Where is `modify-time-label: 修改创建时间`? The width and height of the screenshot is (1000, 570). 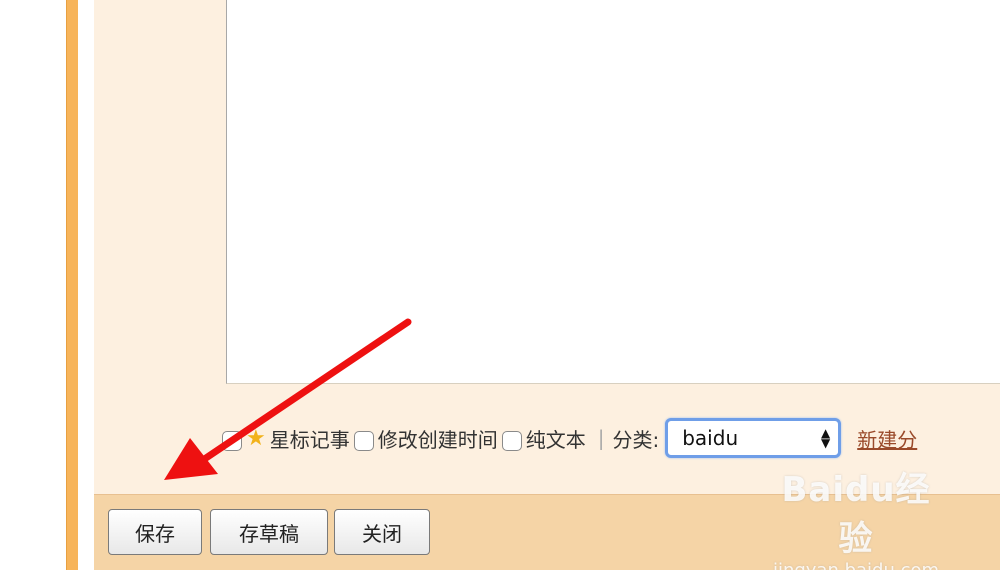
modify-time-label: 修改创建时间 is located at coordinates (437, 439).